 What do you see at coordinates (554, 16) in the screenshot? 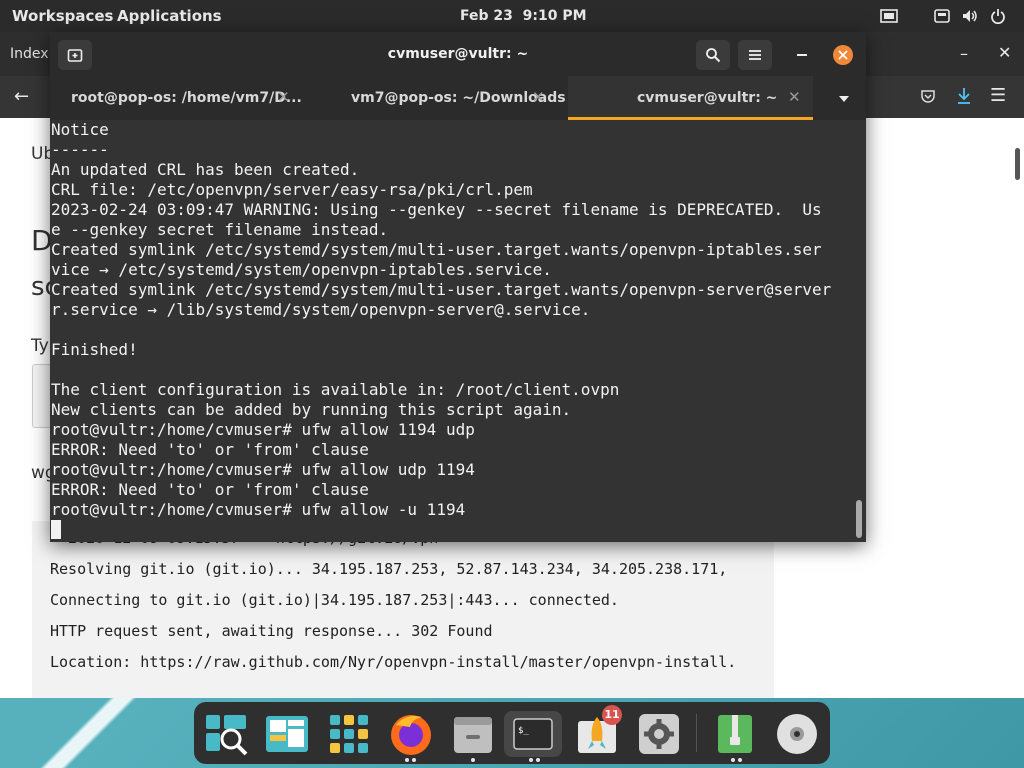
I see `time-label: 9:10 PM` at bounding box center [554, 16].